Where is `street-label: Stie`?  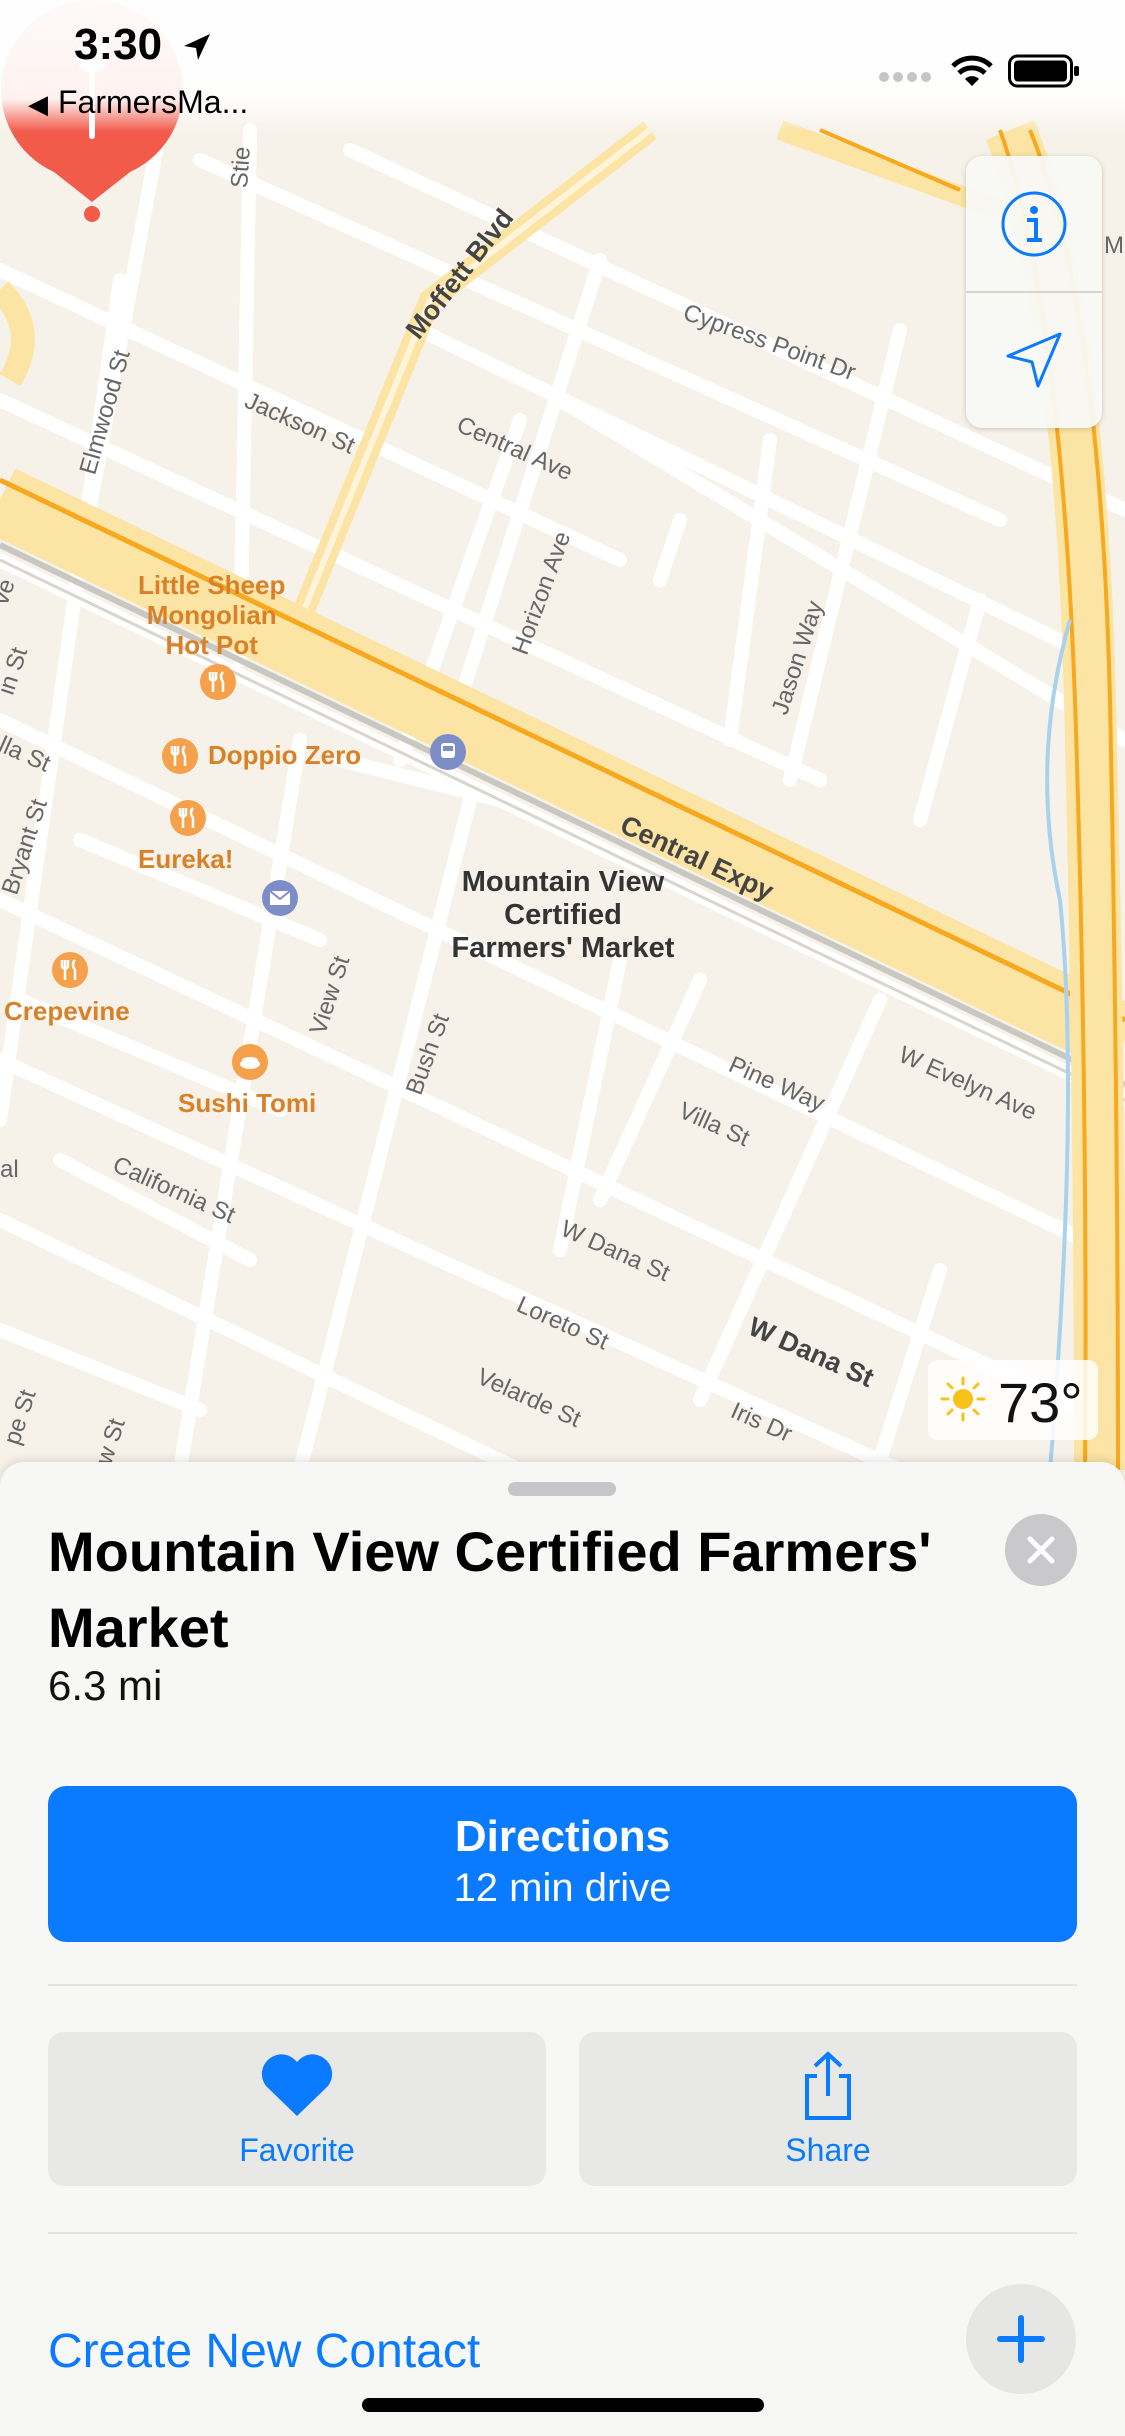
street-label: Stie is located at coordinates (241, 167).